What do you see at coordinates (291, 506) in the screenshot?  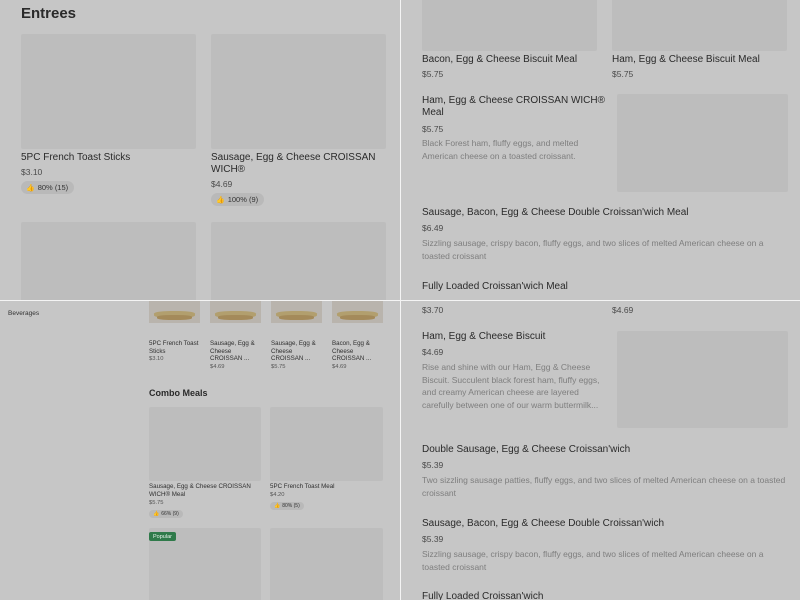 I see `rating-text: 80% (5)` at bounding box center [291, 506].